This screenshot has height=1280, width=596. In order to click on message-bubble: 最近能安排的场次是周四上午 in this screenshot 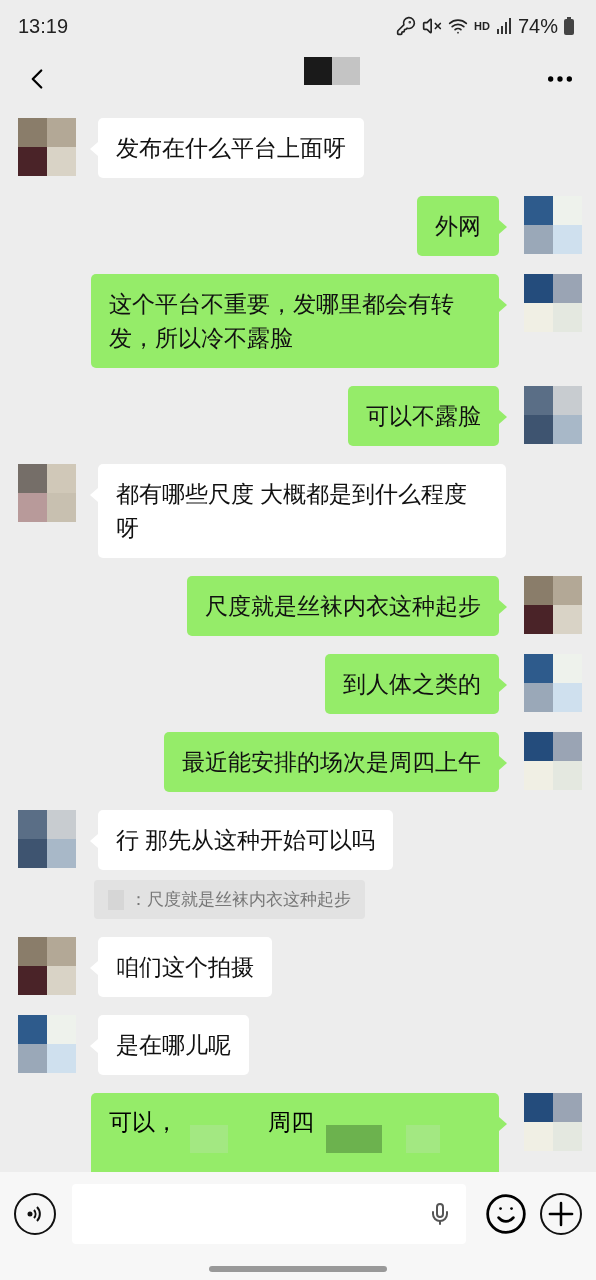, I will do `click(331, 762)`.